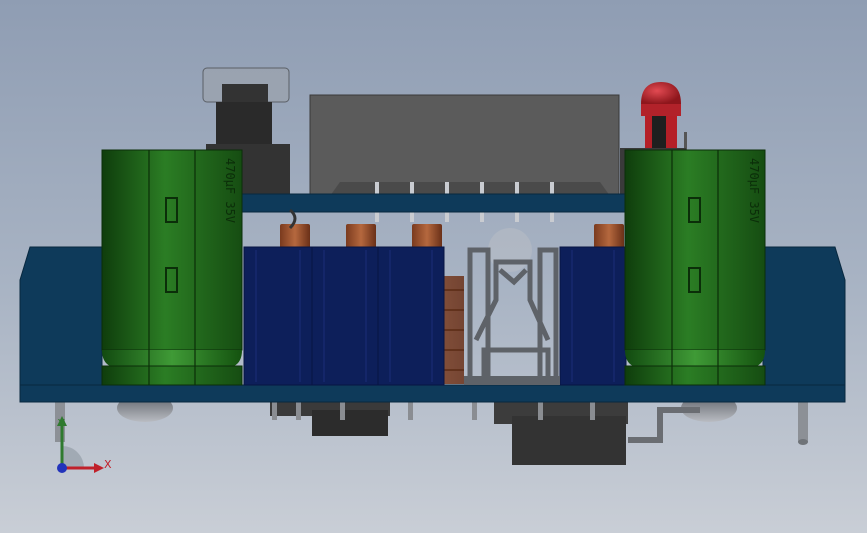 The image size is (867, 533). I want to click on capacitor-left-foot, so click(172, 375).